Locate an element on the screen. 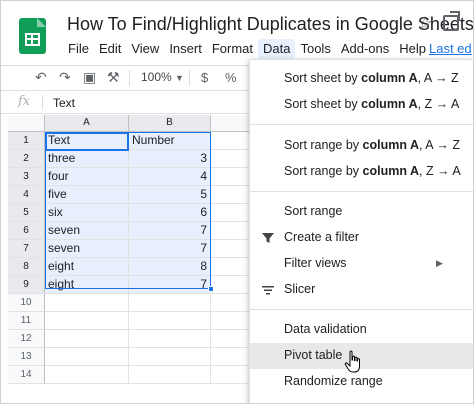 This screenshot has height=404, width=474. sort-range-item: Sort range is located at coordinates (361, 212).